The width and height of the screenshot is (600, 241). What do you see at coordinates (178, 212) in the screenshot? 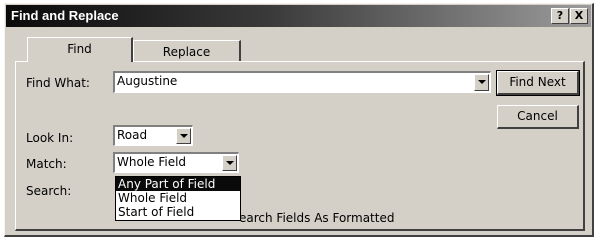
I see `match-option-start-of-field: Start of Field` at bounding box center [178, 212].